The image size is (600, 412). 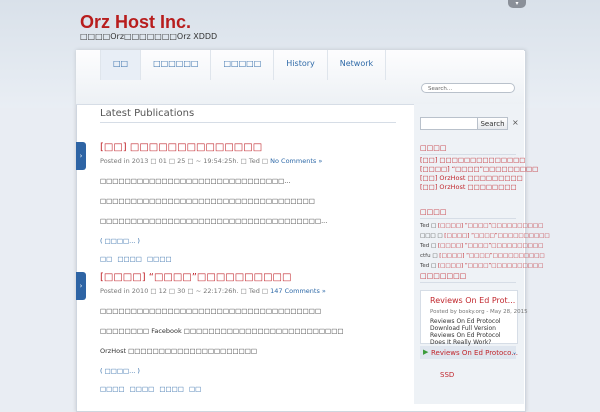 I want to click on list-item: ctfu □ [□□□□] “□□□□”□□□□□□□□□□, so click(x=485, y=256).